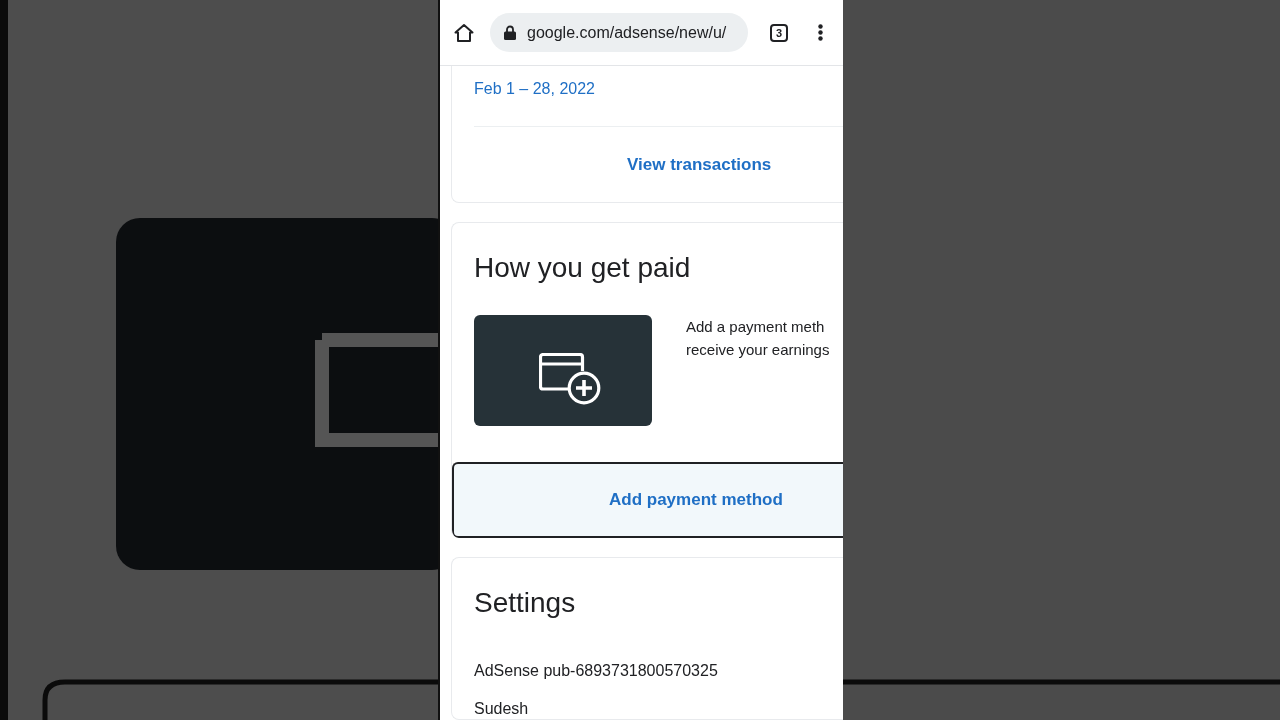 Image resolution: width=1280 pixels, height=720 pixels. Describe the element at coordinates (502, 709) in the screenshot. I see `settings-item: Sudesh` at that location.